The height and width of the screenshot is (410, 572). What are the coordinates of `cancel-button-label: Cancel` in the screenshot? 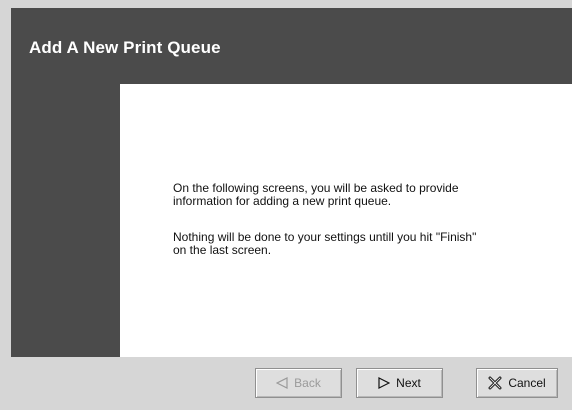 It's located at (527, 383).